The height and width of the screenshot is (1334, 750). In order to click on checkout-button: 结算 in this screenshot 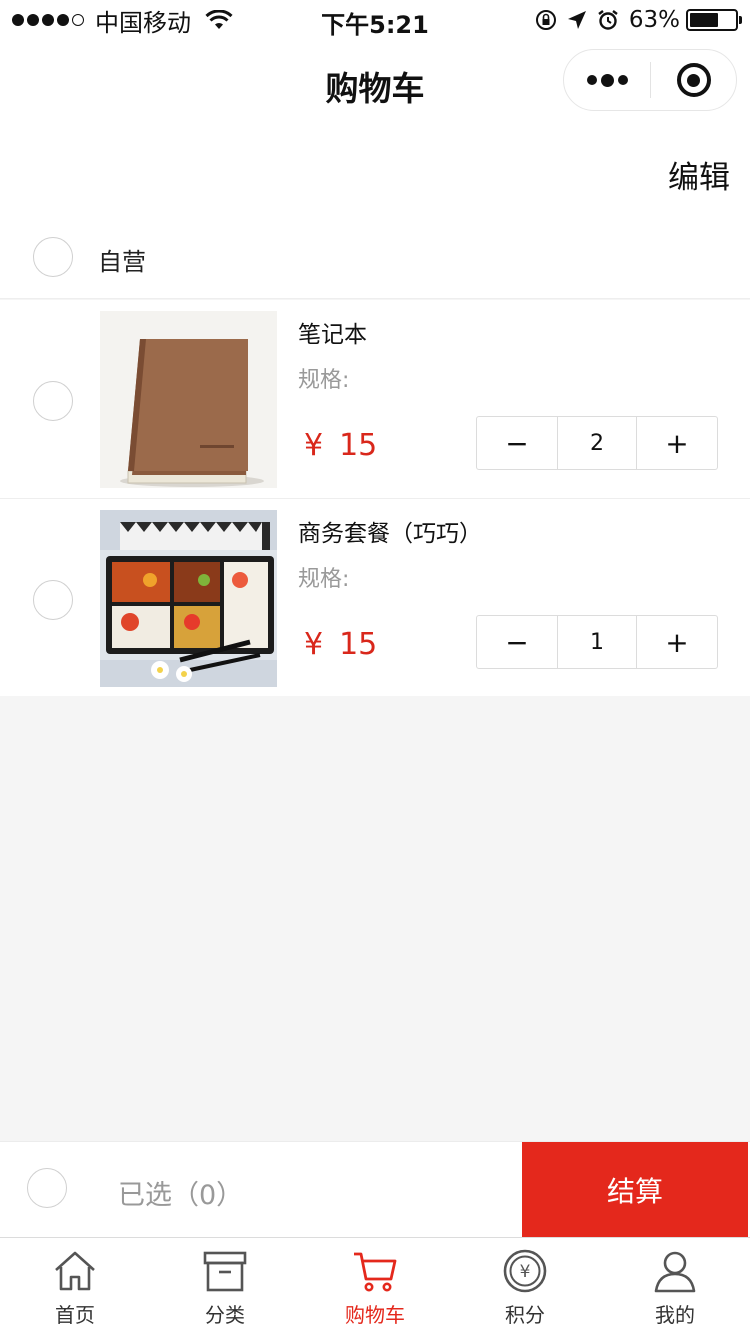, I will do `click(635, 1190)`.